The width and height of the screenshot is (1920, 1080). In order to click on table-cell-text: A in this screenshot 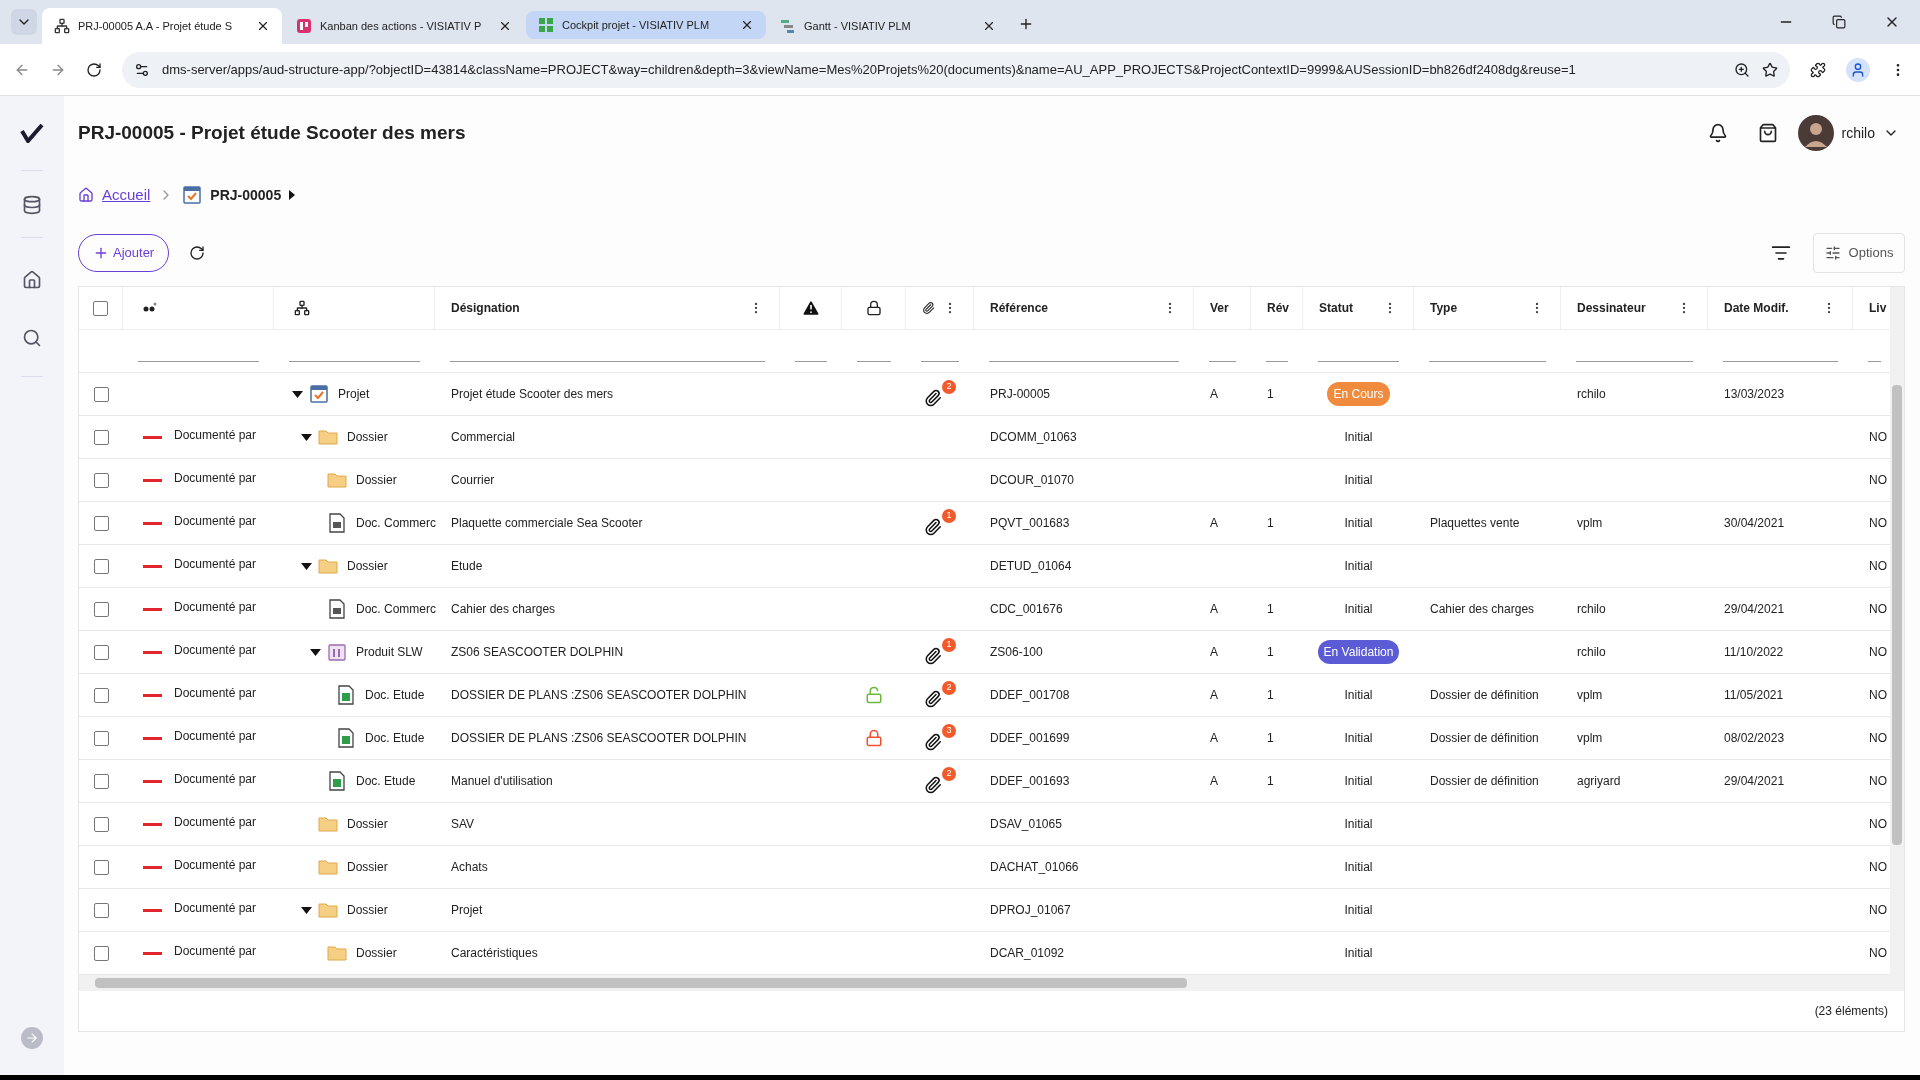, I will do `click(1214, 523)`.